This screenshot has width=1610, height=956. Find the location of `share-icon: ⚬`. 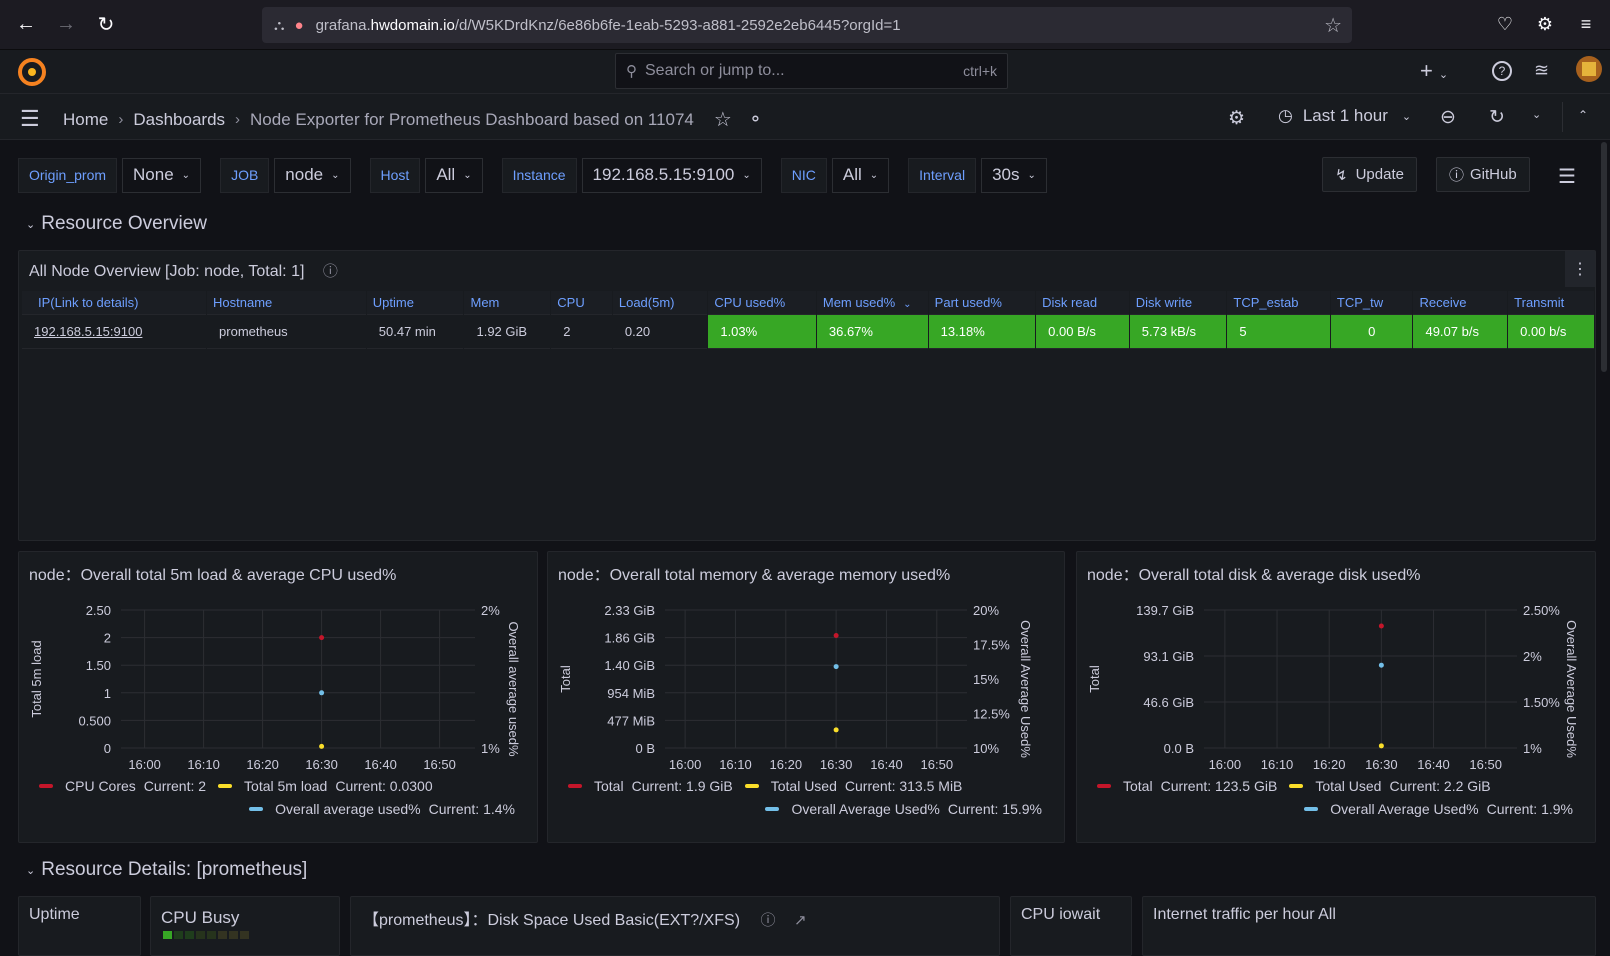

share-icon: ⚬ is located at coordinates (755, 119).